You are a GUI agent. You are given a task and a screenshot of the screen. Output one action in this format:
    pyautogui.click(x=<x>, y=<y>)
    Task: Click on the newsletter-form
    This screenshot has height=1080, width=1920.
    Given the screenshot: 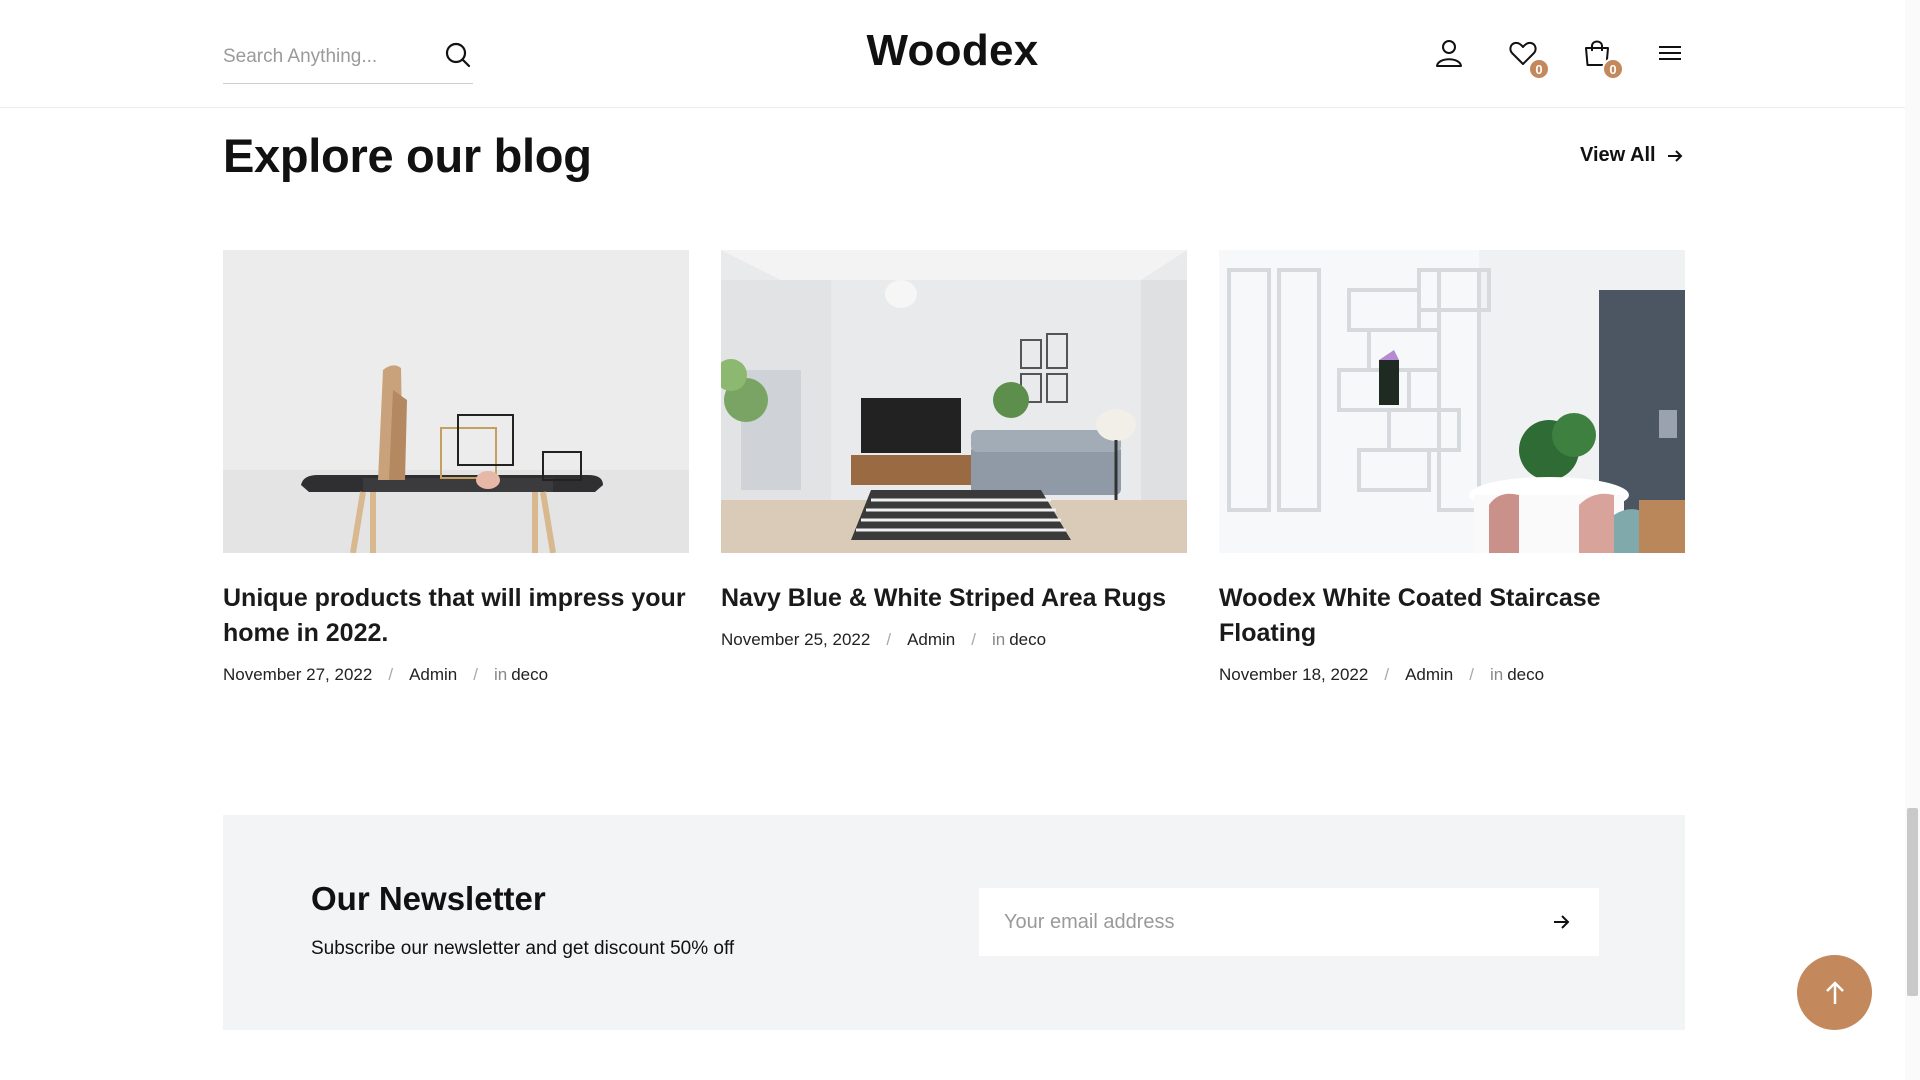 What is the action you would take?
    pyautogui.click(x=1289, y=922)
    